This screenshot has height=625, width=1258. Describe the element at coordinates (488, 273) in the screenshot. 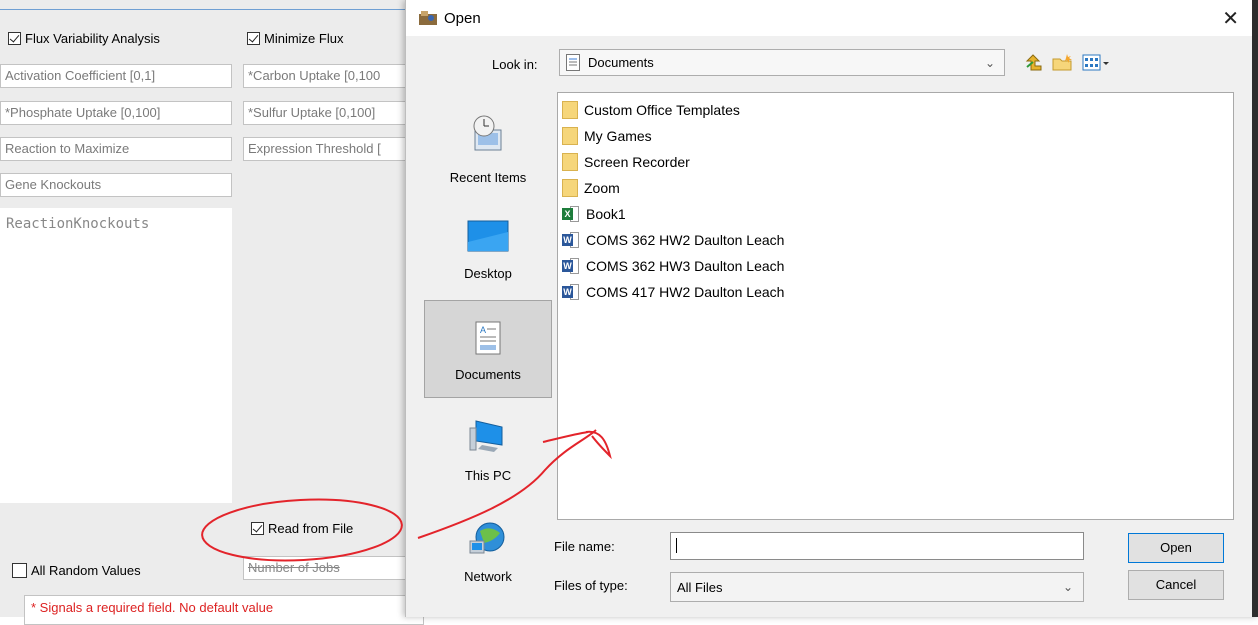

I see `place-label: Desktop` at that location.